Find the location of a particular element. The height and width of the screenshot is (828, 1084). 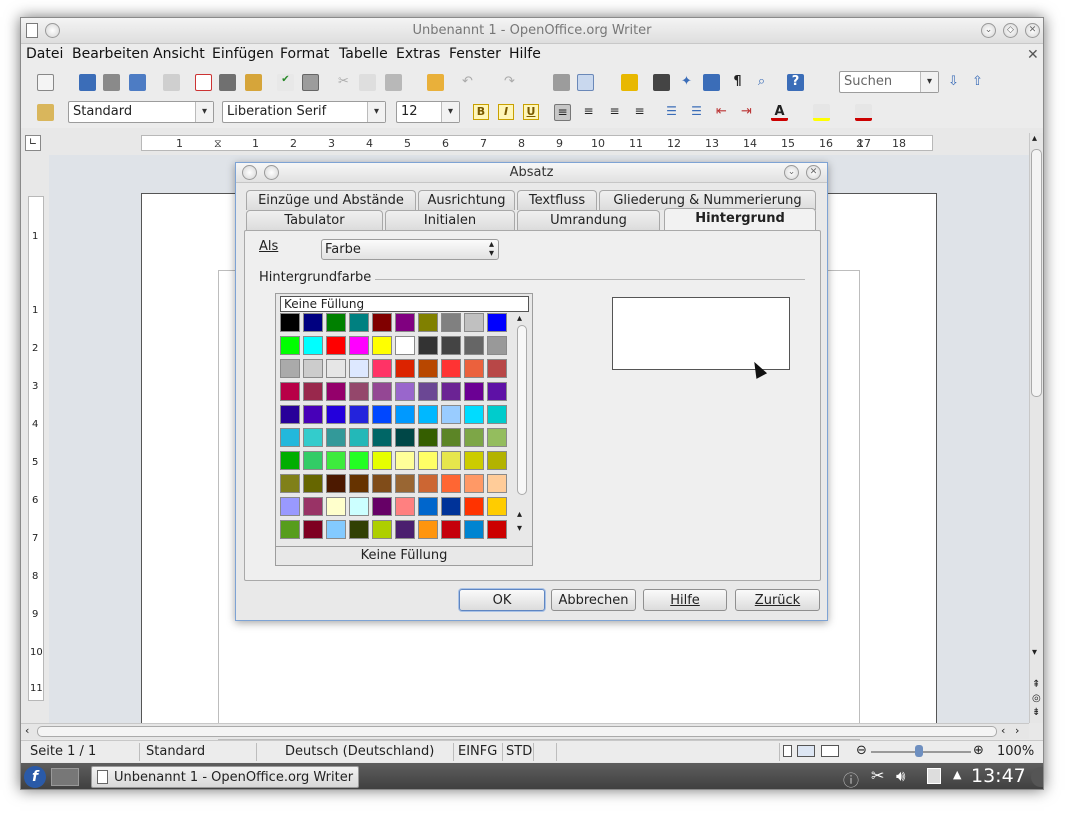

tab-umrandung: Umrandung is located at coordinates (588, 220).